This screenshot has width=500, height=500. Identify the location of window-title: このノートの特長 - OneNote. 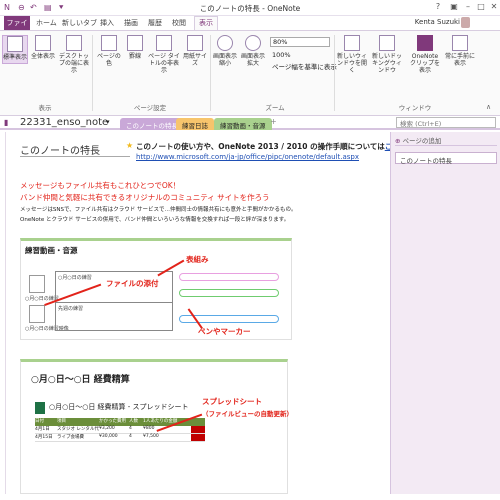
(250, 8).